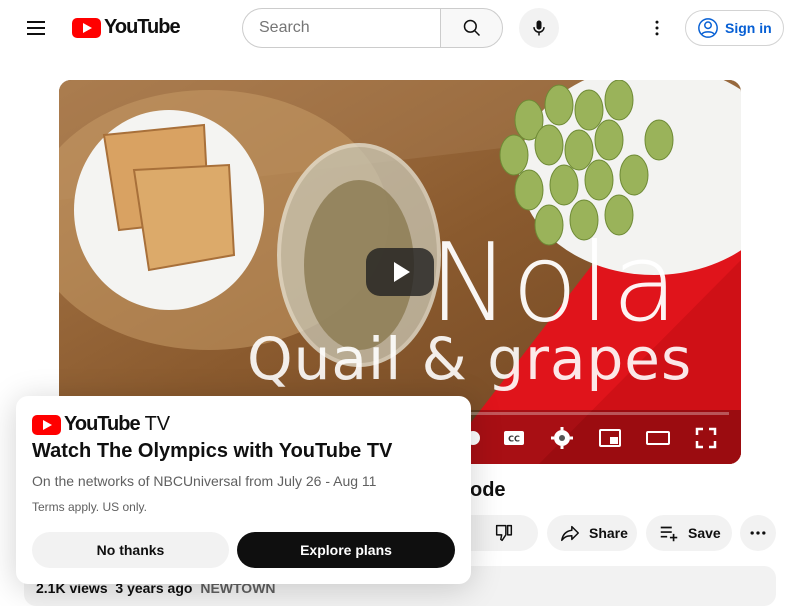  I want to click on settings-more-button, so click(657, 28).